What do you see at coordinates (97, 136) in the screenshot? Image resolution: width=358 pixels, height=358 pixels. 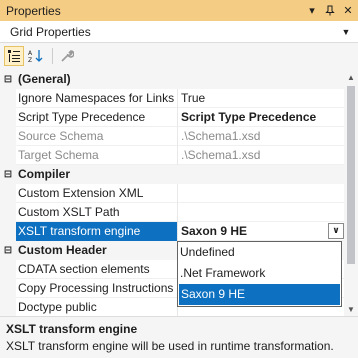 I see `property-name: Source Schema` at bounding box center [97, 136].